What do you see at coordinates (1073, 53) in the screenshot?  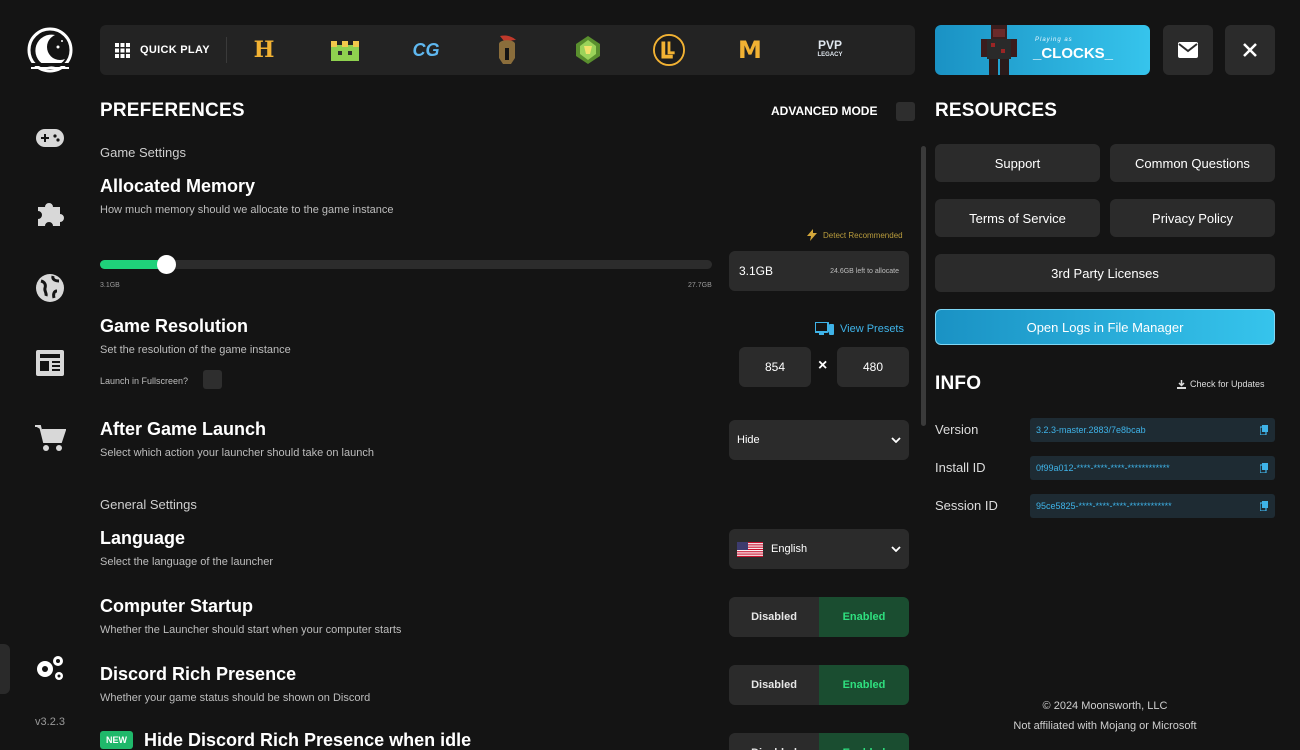 I see `username: _CLOCKS_` at bounding box center [1073, 53].